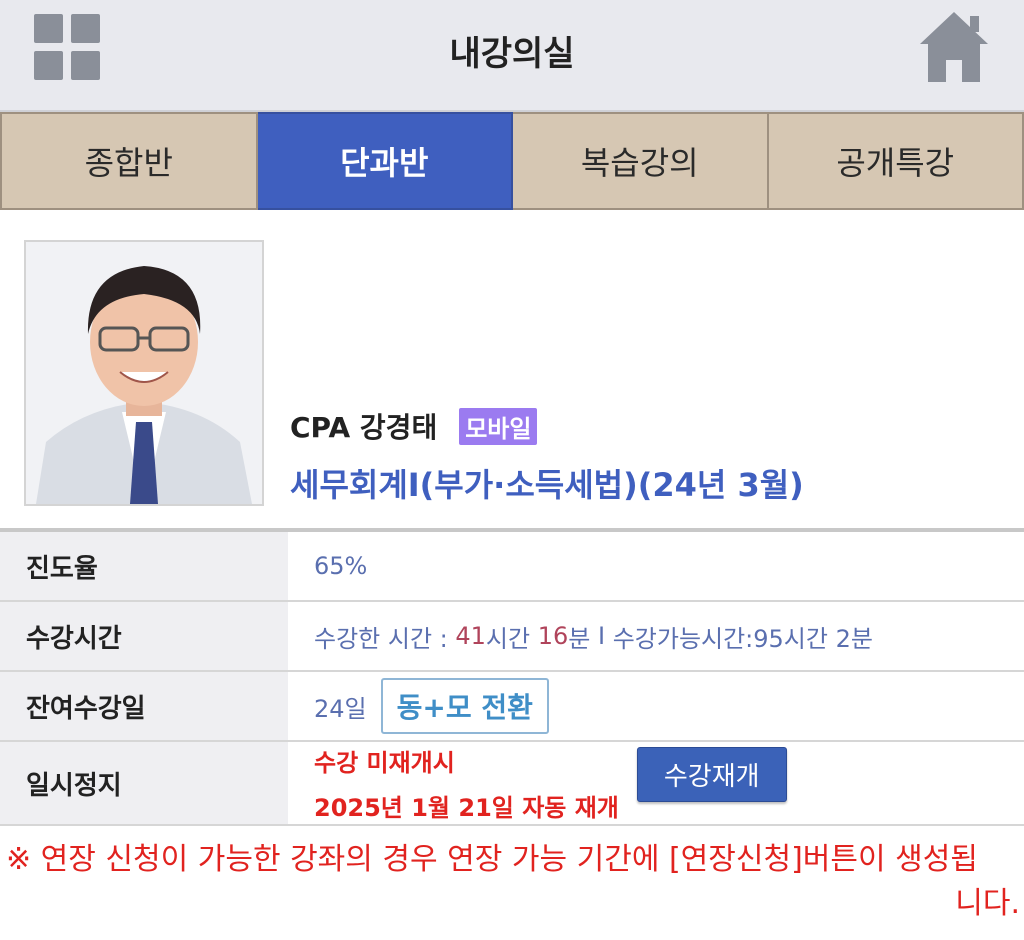 The height and width of the screenshot is (940, 1024). Describe the element at coordinates (498, 426) in the screenshot. I see `mobile-badge: 모바일` at that location.